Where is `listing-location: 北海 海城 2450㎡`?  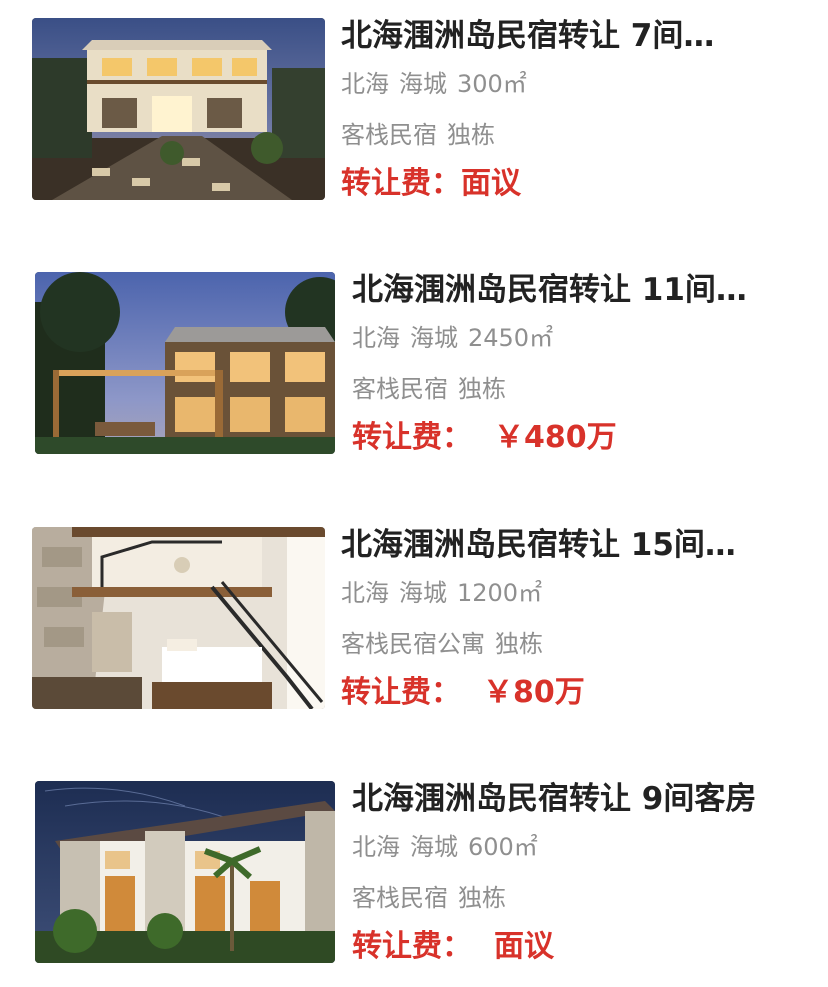 listing-location: 北海 海城 2450㎡ is located at coordinates (452, 338).